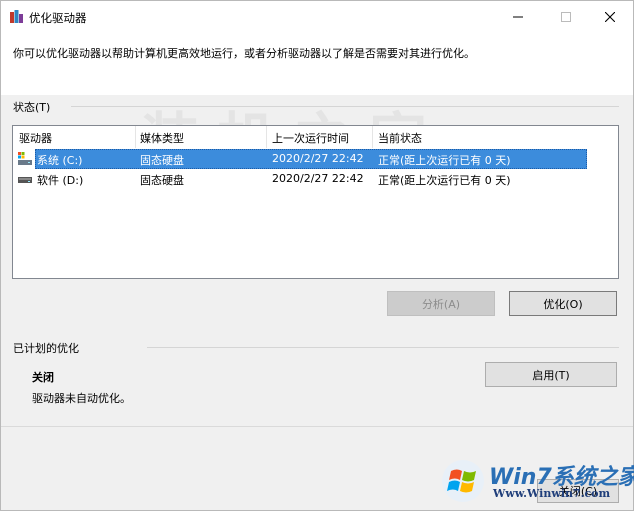 The height and width of the screenshot is (511, 634). I want to click on maximize-button, so click(566, 17).